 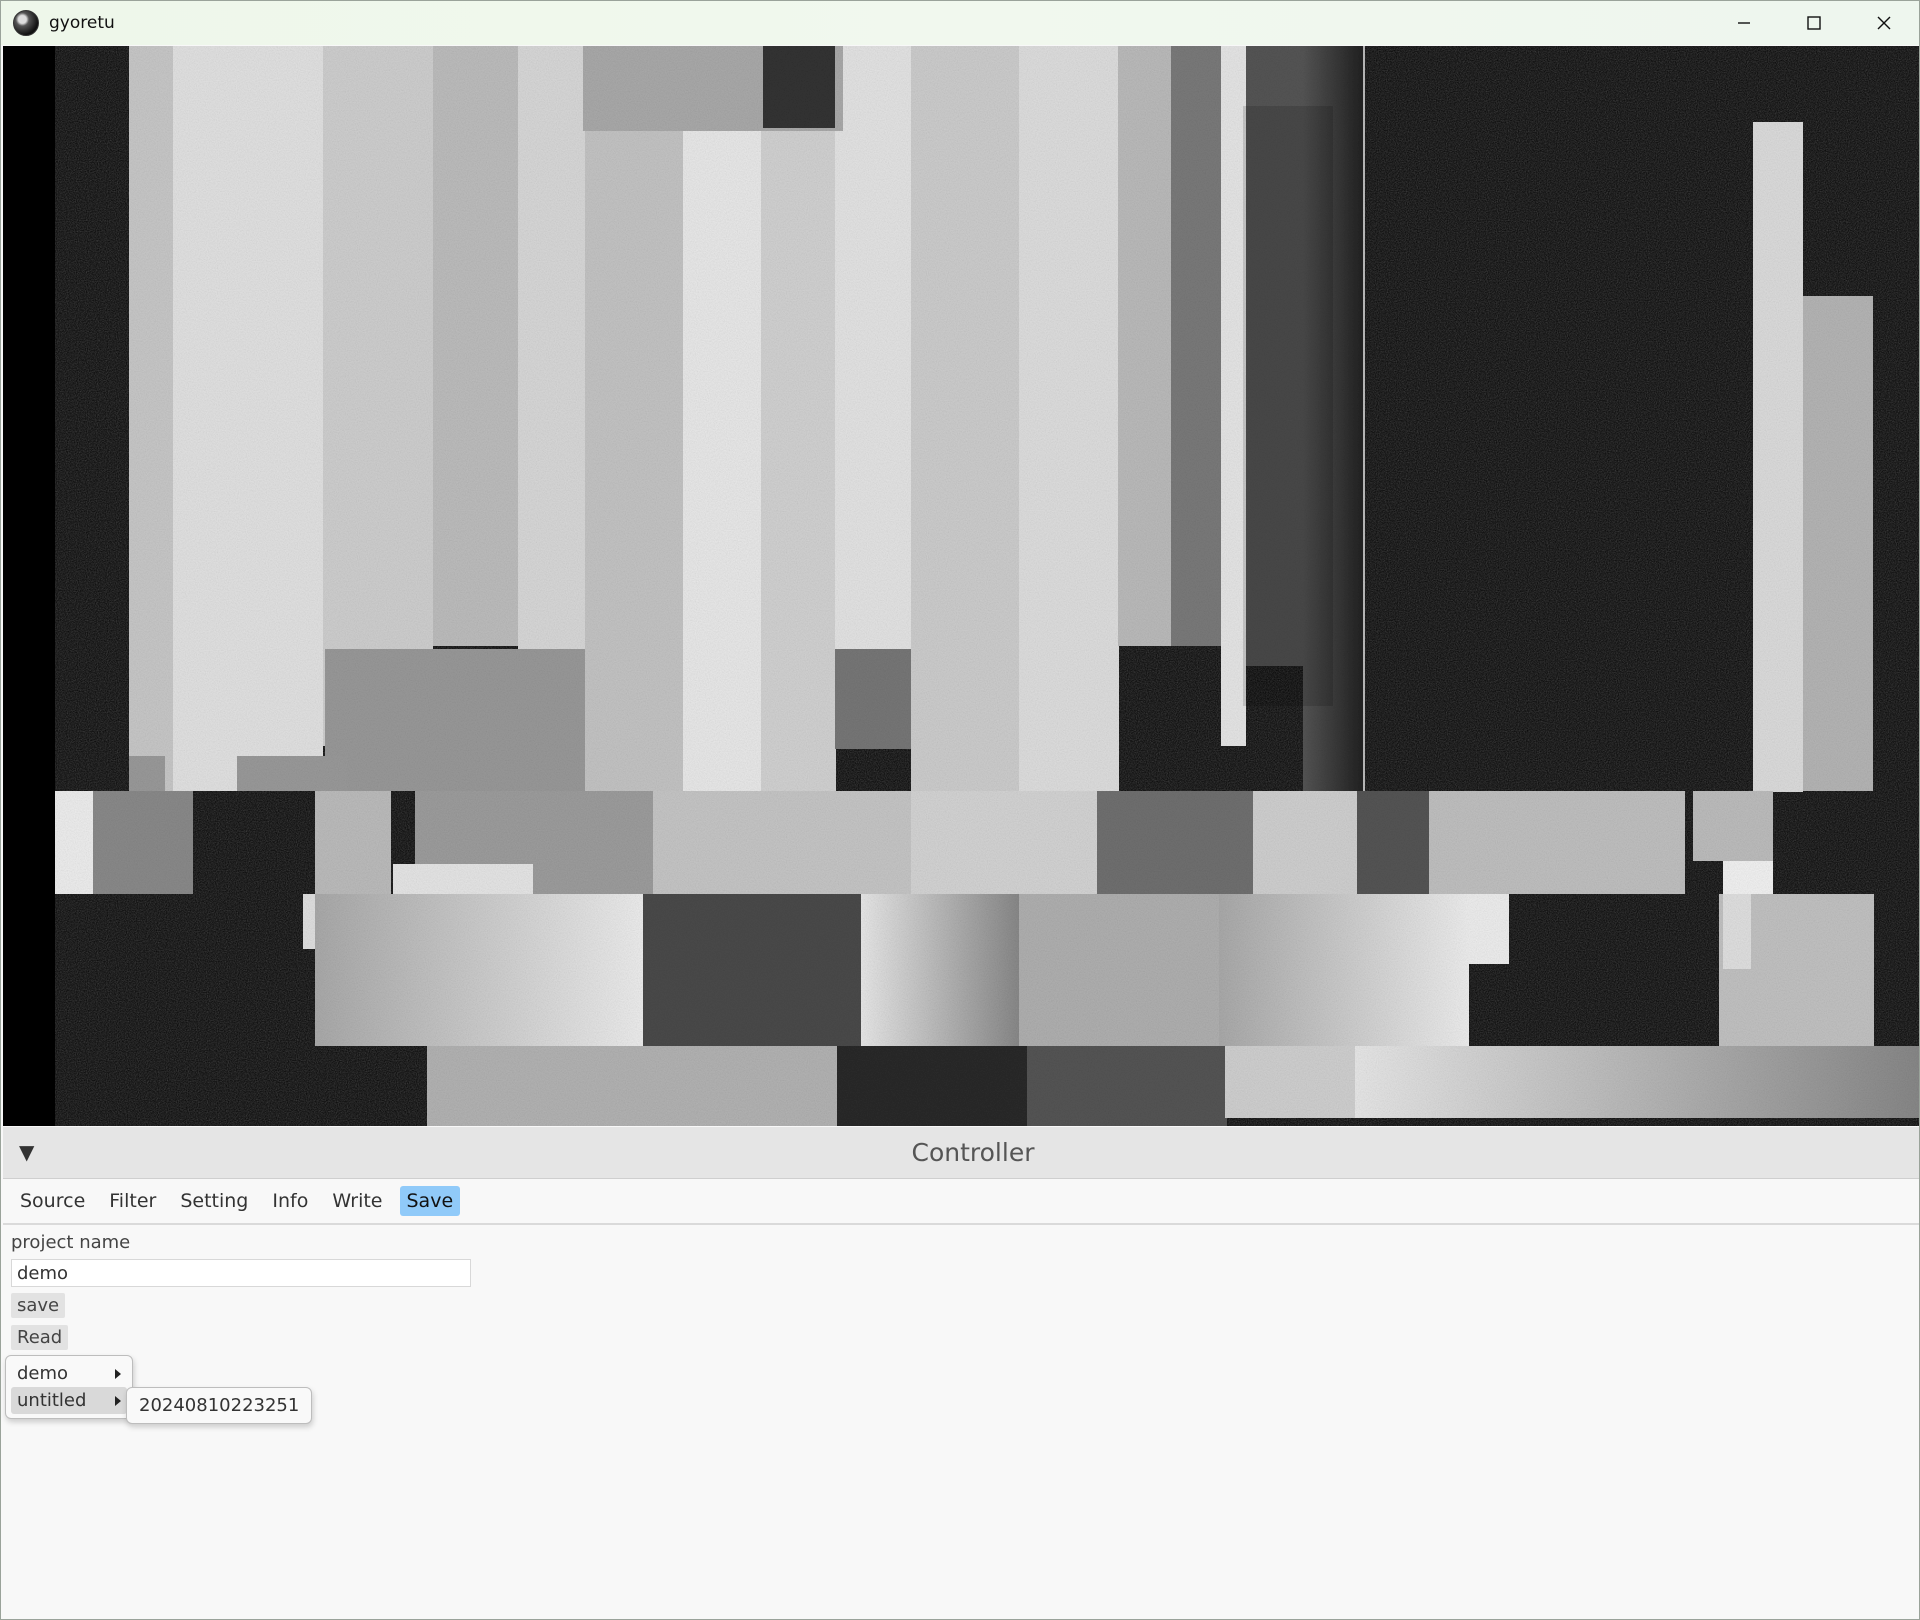 What do you see at coordinates (52, 1400) in the screenshot?
I see `menu-item-label: untitled` at bounding box center [52, 1400].